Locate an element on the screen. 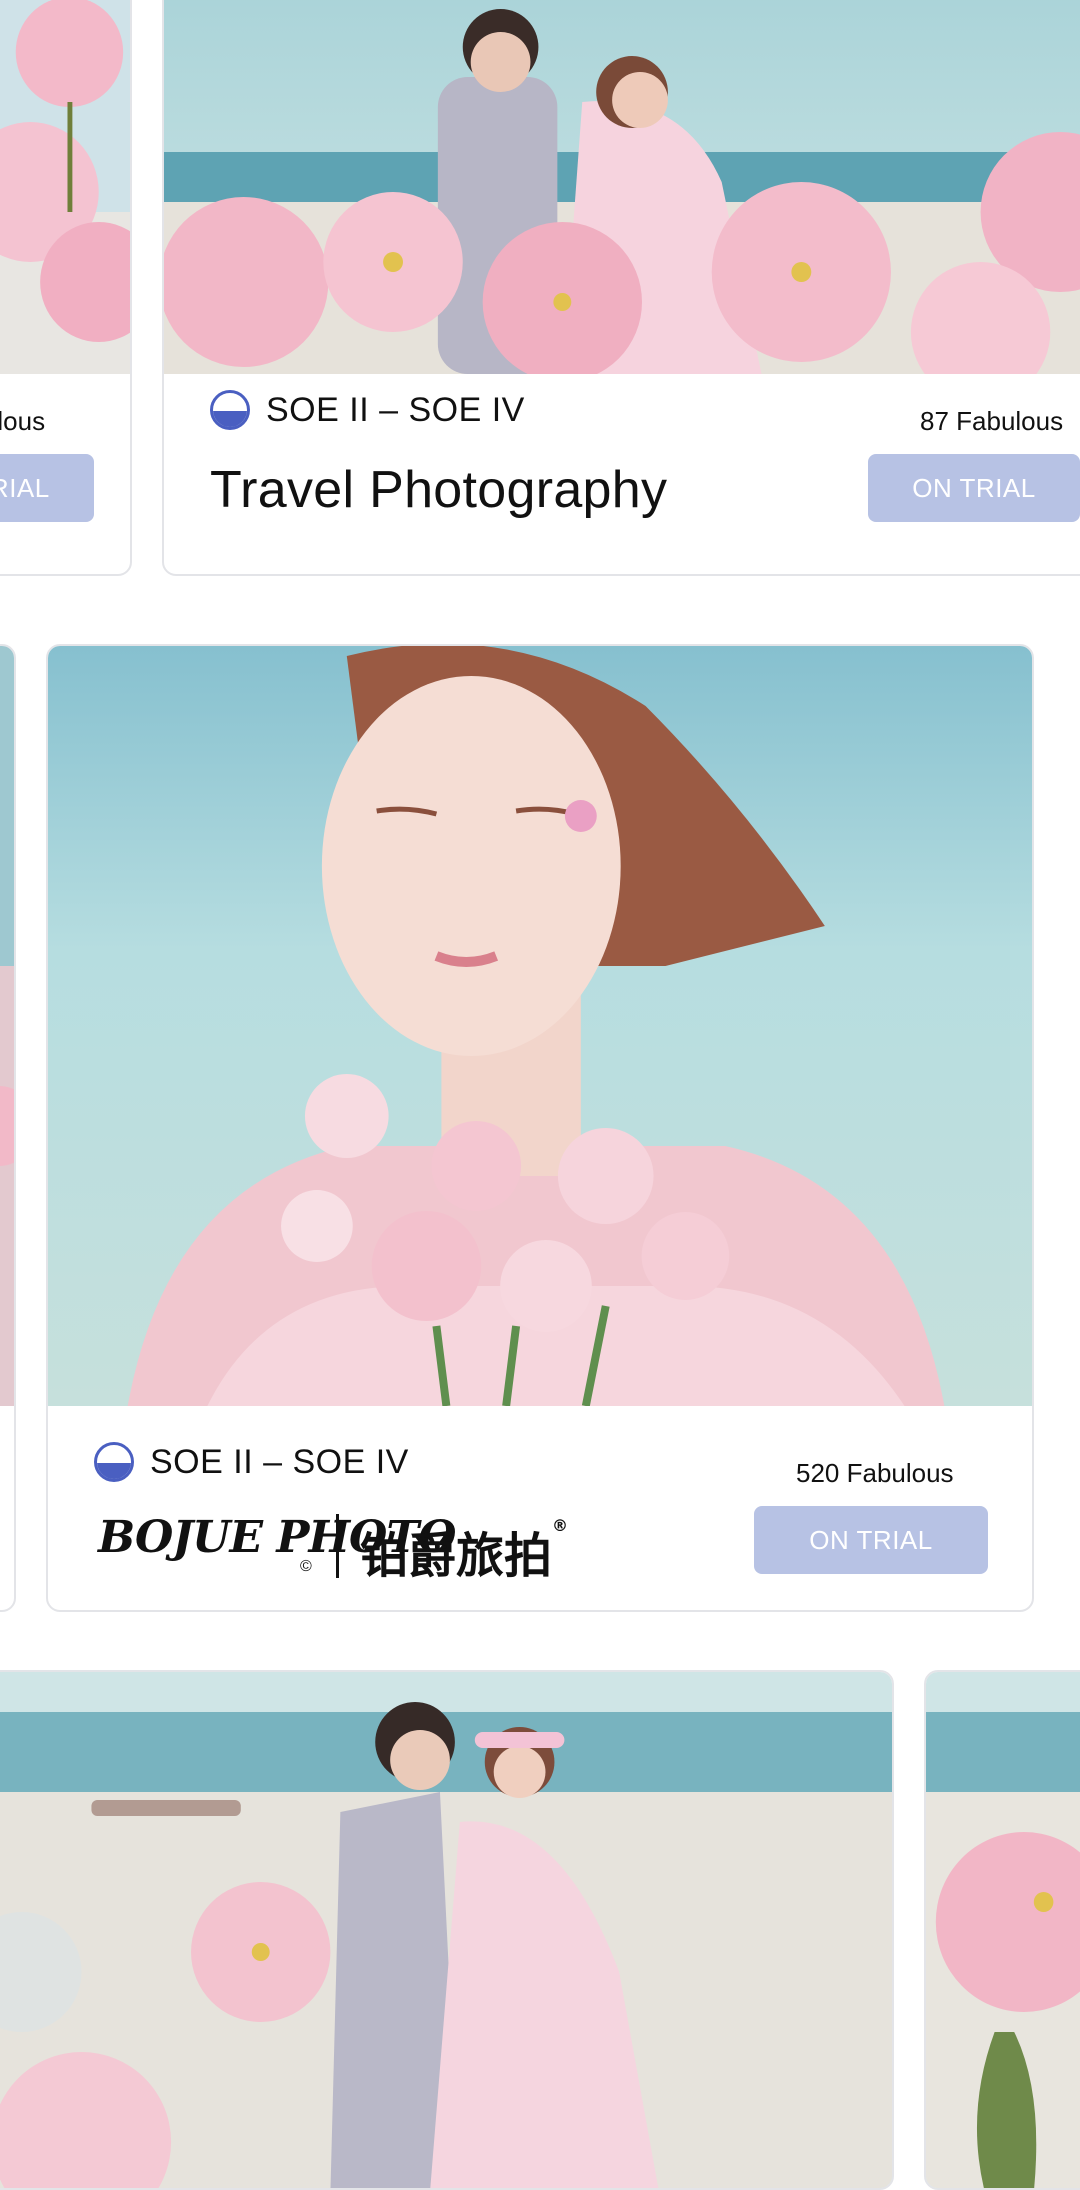  card-bottom-right is located at coordinates (1002, 1930).